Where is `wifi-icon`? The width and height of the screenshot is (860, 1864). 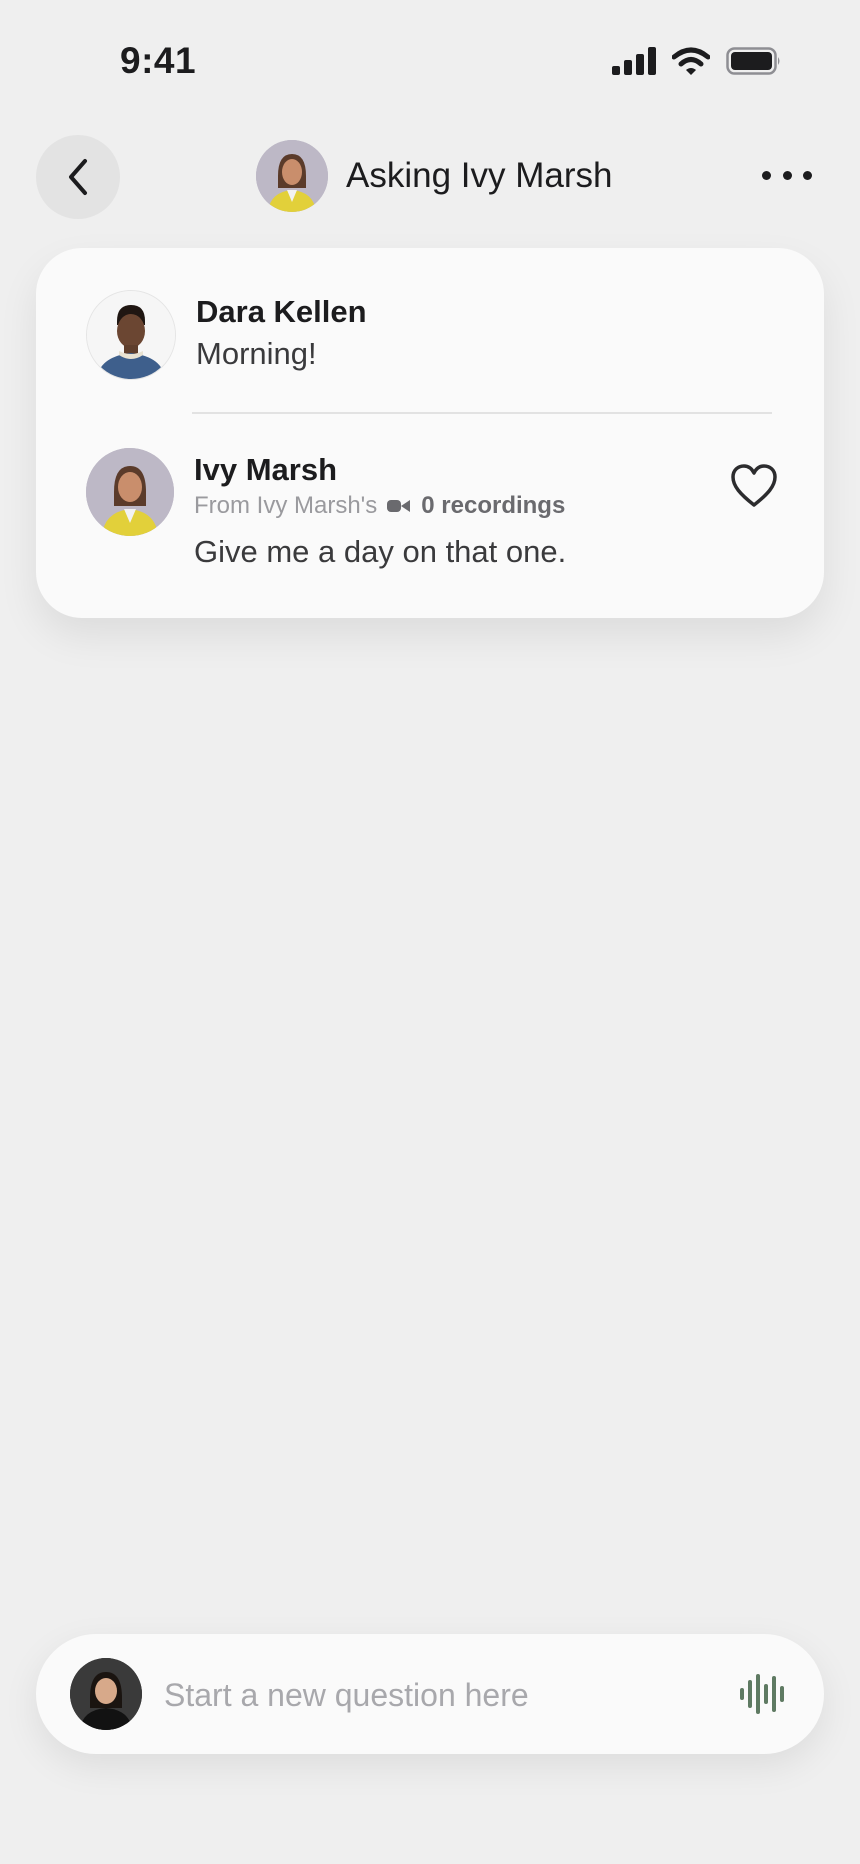 wifi-icon is located at coordinates (691, 61).